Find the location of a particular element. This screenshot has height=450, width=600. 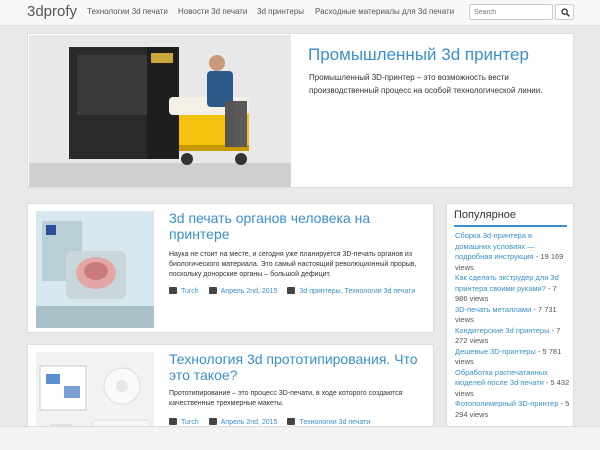

hero-title: Промышленный 3d принтер is located at coordinates (418, 55).